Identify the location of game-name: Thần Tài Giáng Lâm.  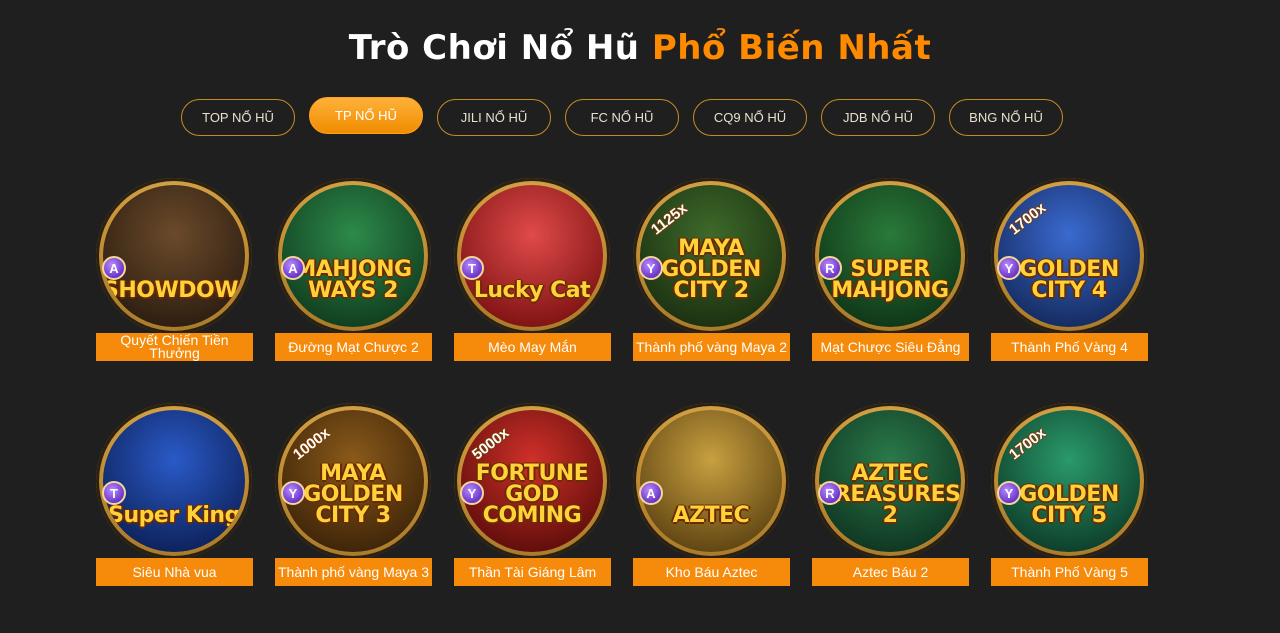
(532, 571).